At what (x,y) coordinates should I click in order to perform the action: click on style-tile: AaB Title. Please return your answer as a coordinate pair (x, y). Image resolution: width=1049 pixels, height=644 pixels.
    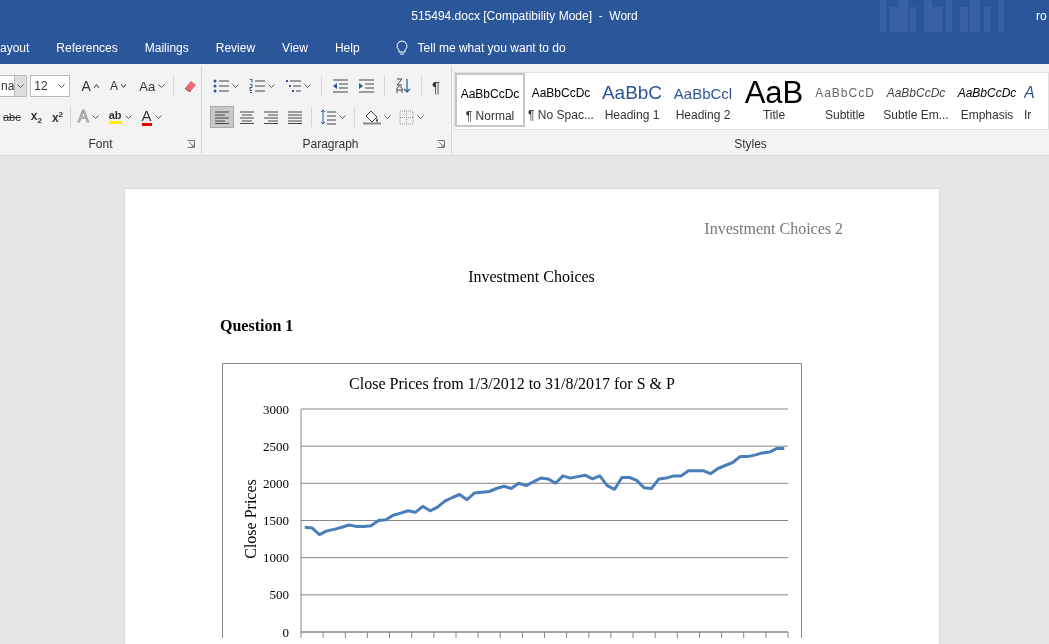
    Looking at the image, I should click on (774, 100).